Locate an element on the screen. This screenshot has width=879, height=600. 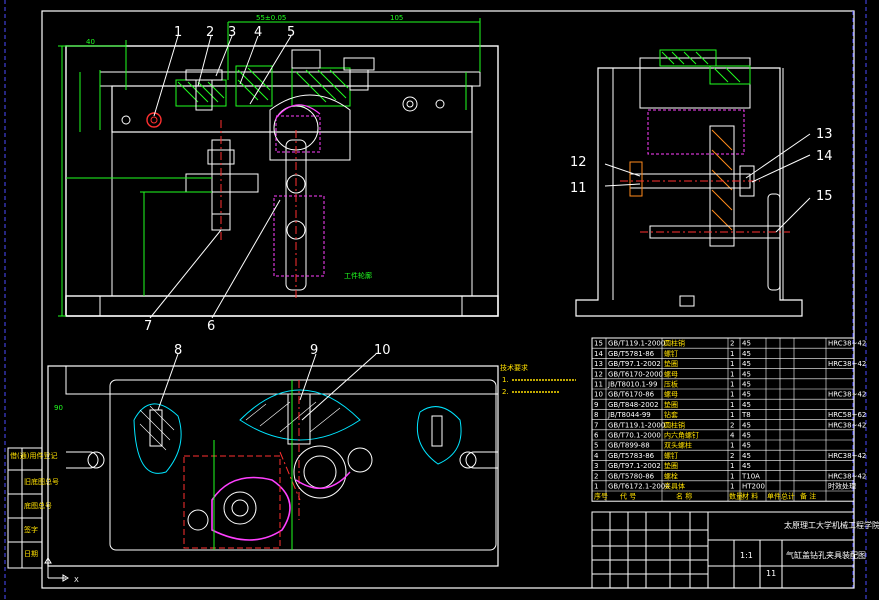
callouts-top-view: 8 9 10 is located at coordinates (274, 382).